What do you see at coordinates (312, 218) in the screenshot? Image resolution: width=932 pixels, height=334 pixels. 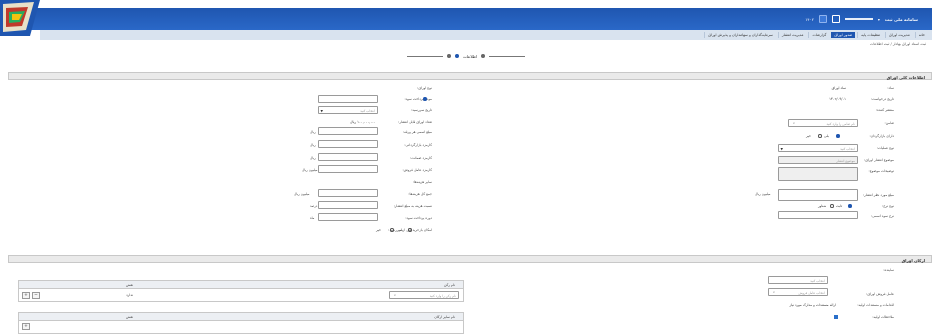 I see `unit-label: ماه` at bounding box center [312, 218].